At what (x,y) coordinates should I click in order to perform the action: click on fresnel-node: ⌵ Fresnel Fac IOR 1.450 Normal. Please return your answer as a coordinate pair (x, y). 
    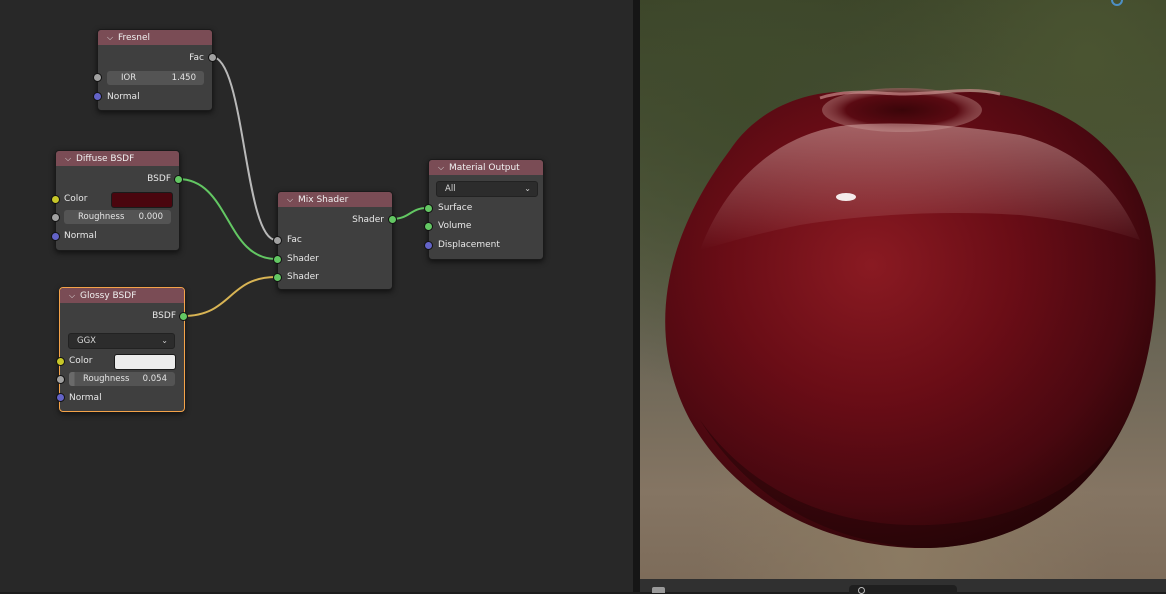
    Looking at the image, I should click on (155, 70).